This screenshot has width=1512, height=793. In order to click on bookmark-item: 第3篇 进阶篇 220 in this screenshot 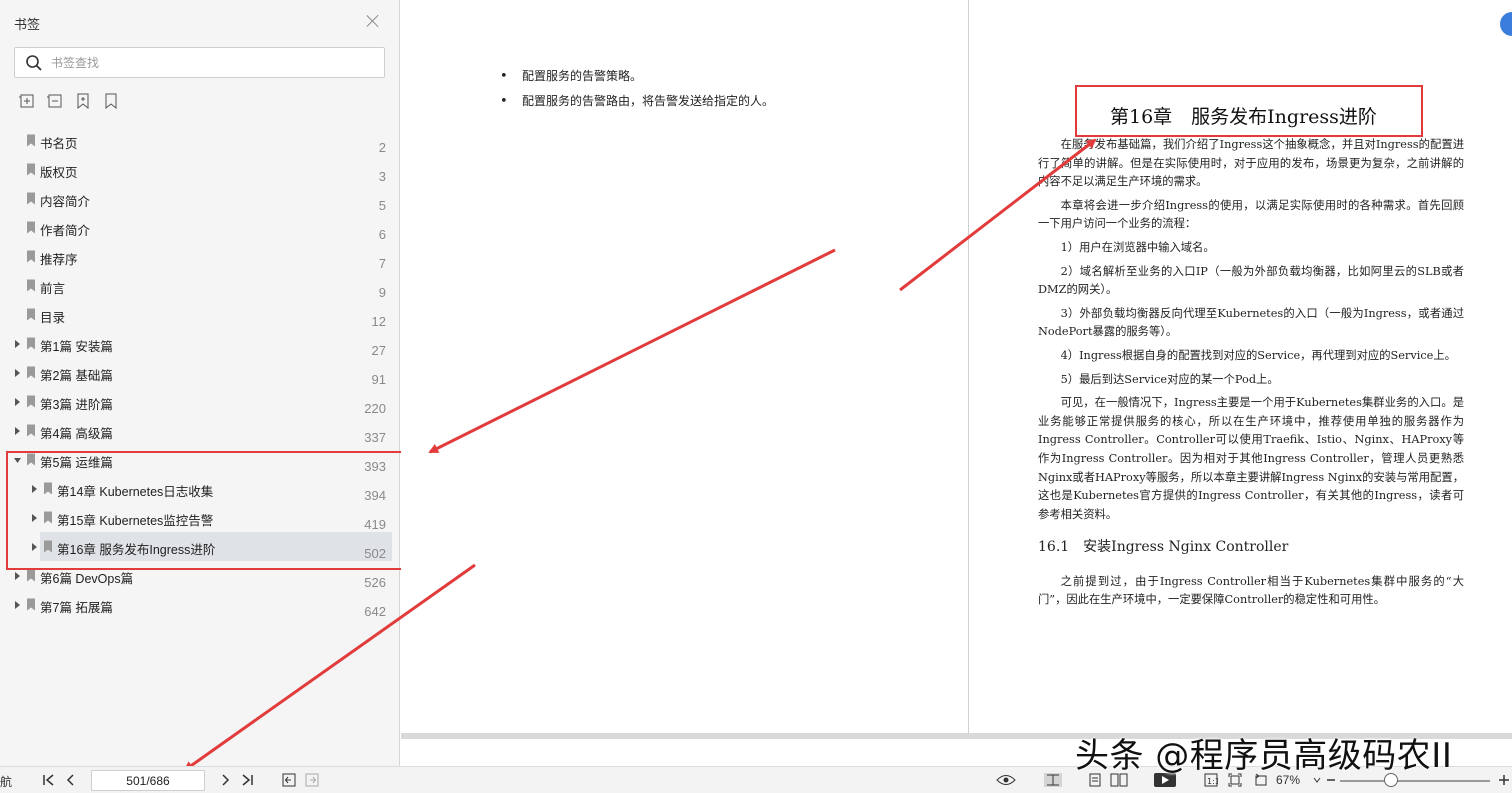, I will do `click(200, 401)`.